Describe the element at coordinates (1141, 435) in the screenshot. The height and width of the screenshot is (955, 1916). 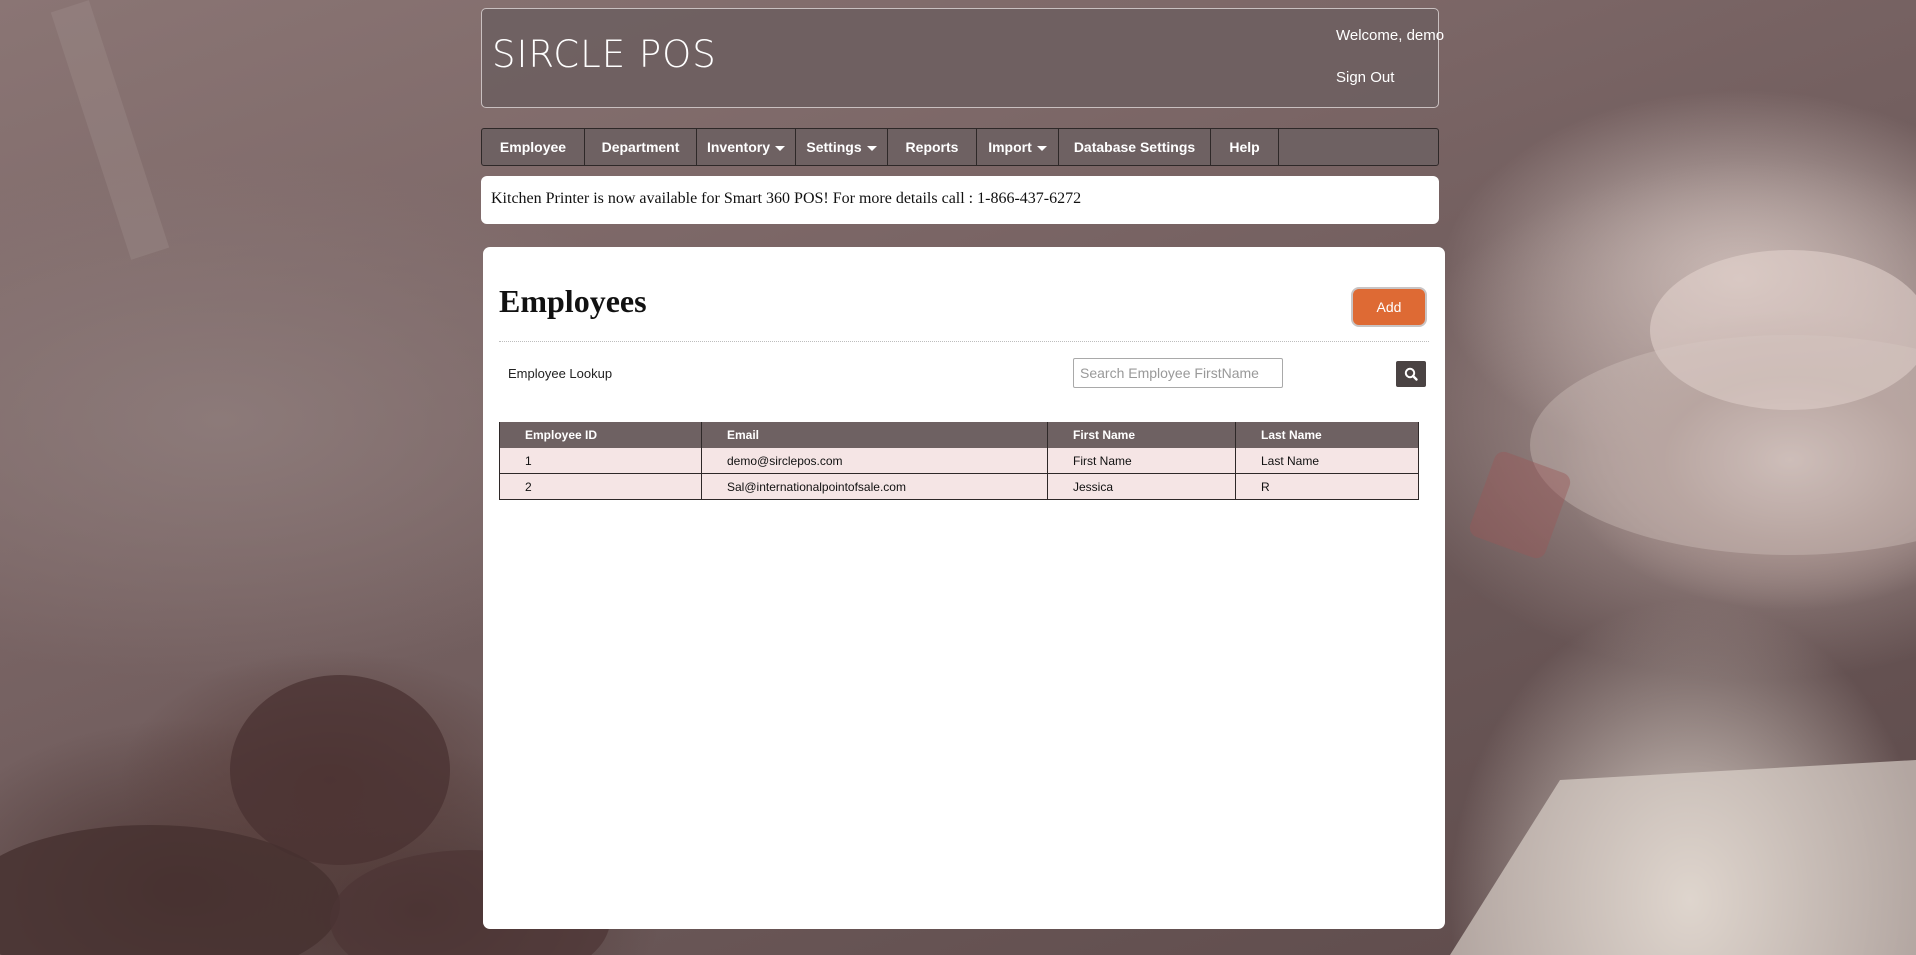
I see `column-header-first-name: First Name` at that location.